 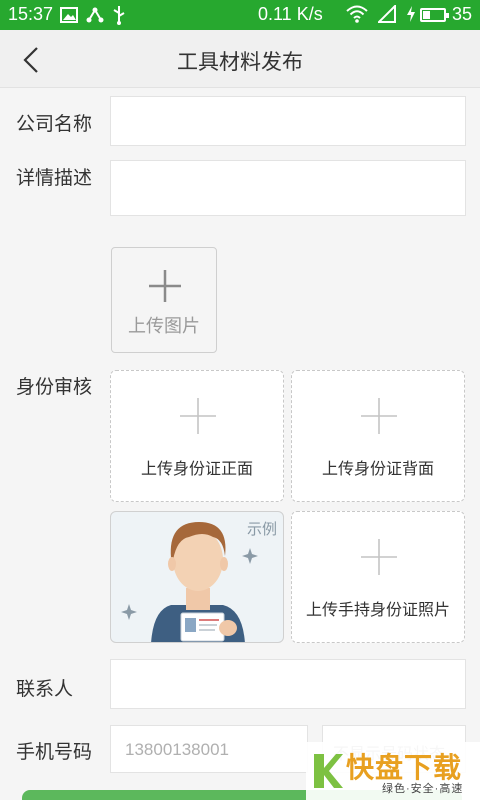 I want to click on upload-image-button: 上传图片, so click(x=164, y=300).